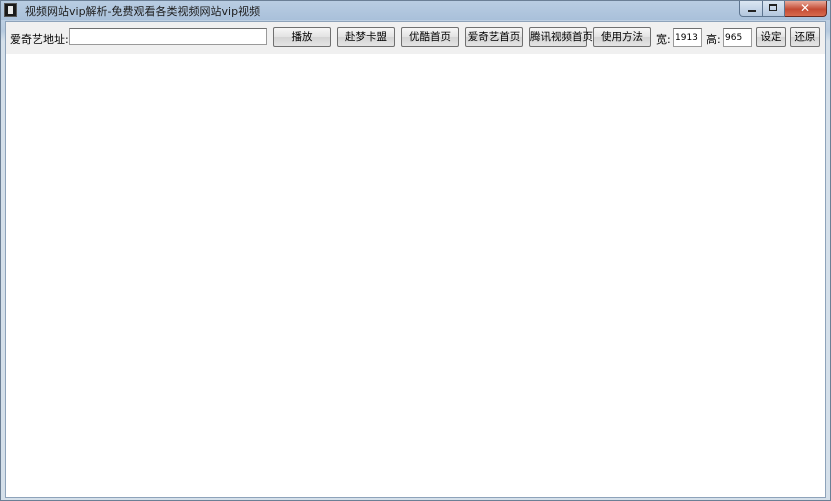 The image size is (831, 501). Describe the element at coordinates (366, 37) in the screenshot. I see `fumeng-button: 赴梦卡盟` at that location.